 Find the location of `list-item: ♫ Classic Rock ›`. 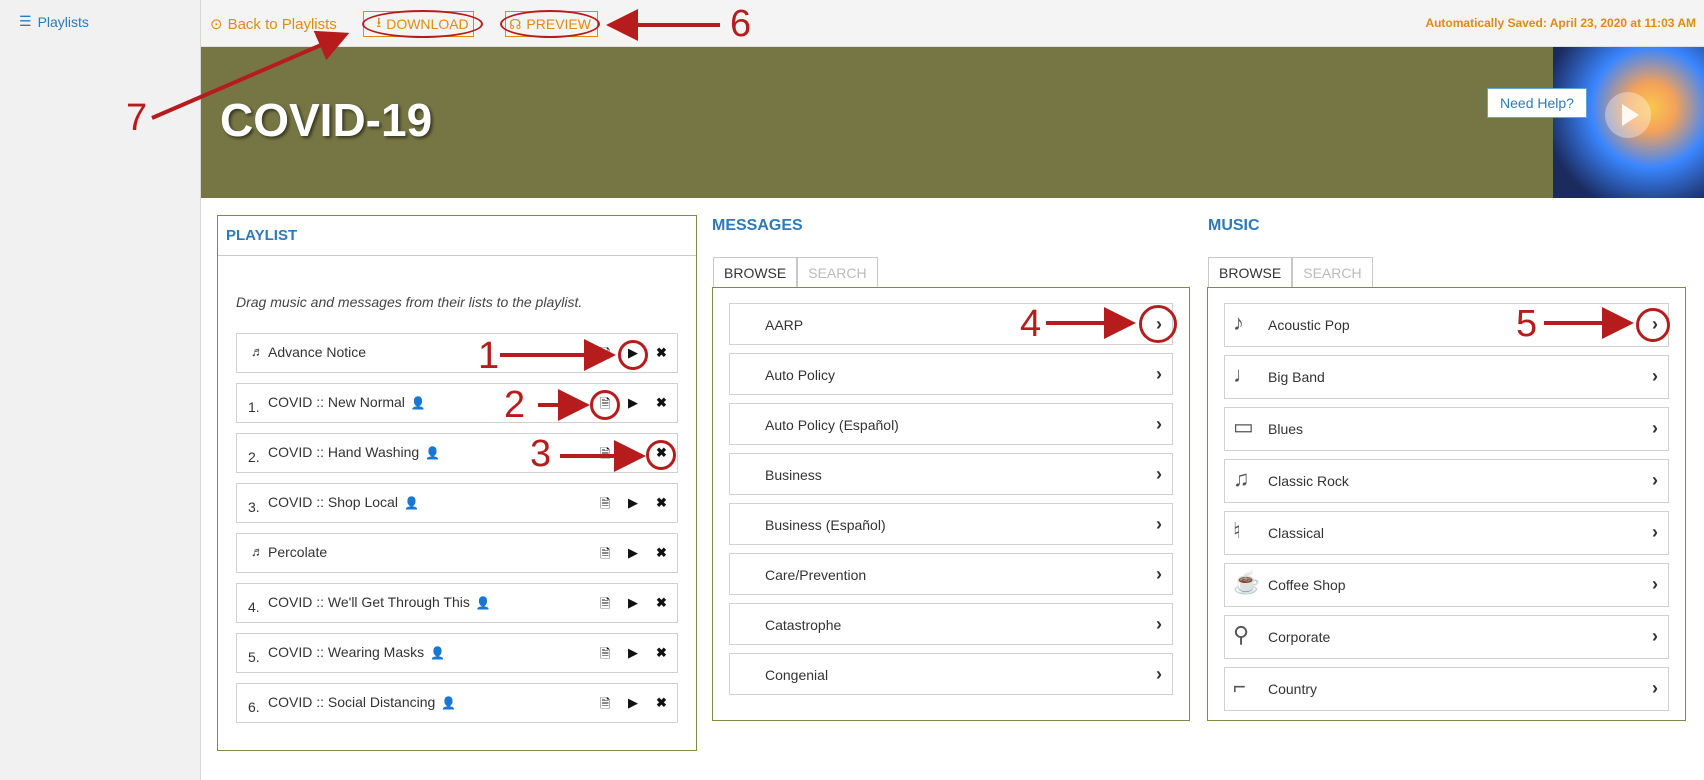

list-item: ♫ Classic Rock › is located at coordinates (1446, 481).